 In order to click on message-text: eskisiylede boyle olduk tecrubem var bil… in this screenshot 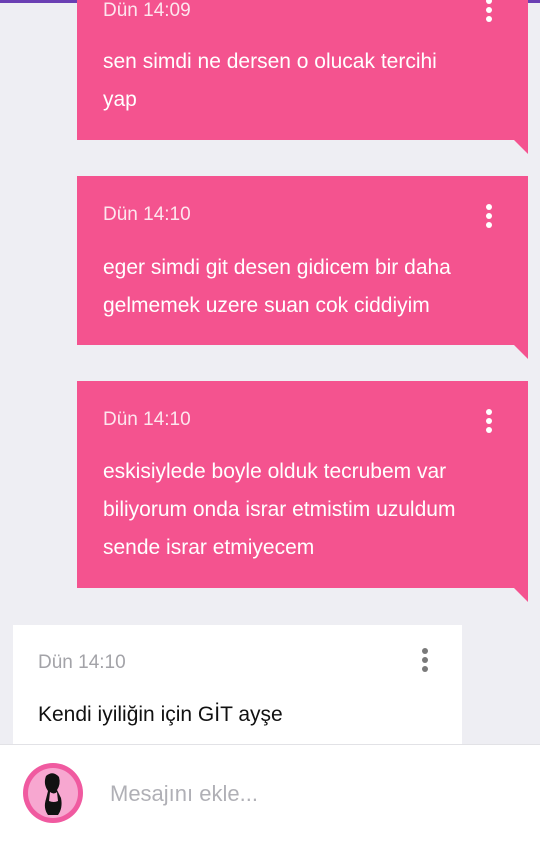, I will do `click(279, 509)`.